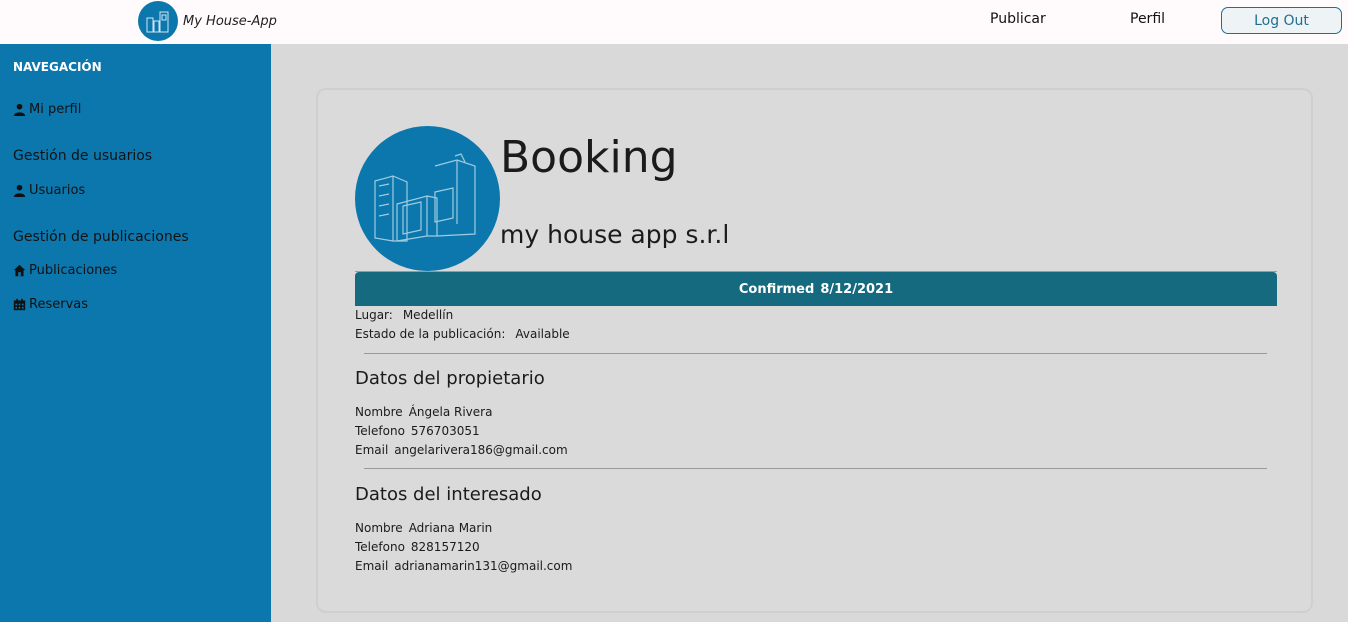 The height and width of the screenshot is (622, 1348). Describe the element at coordinates (158, 21) in the screenshot. I see `buildings-logo-icon` at that location.